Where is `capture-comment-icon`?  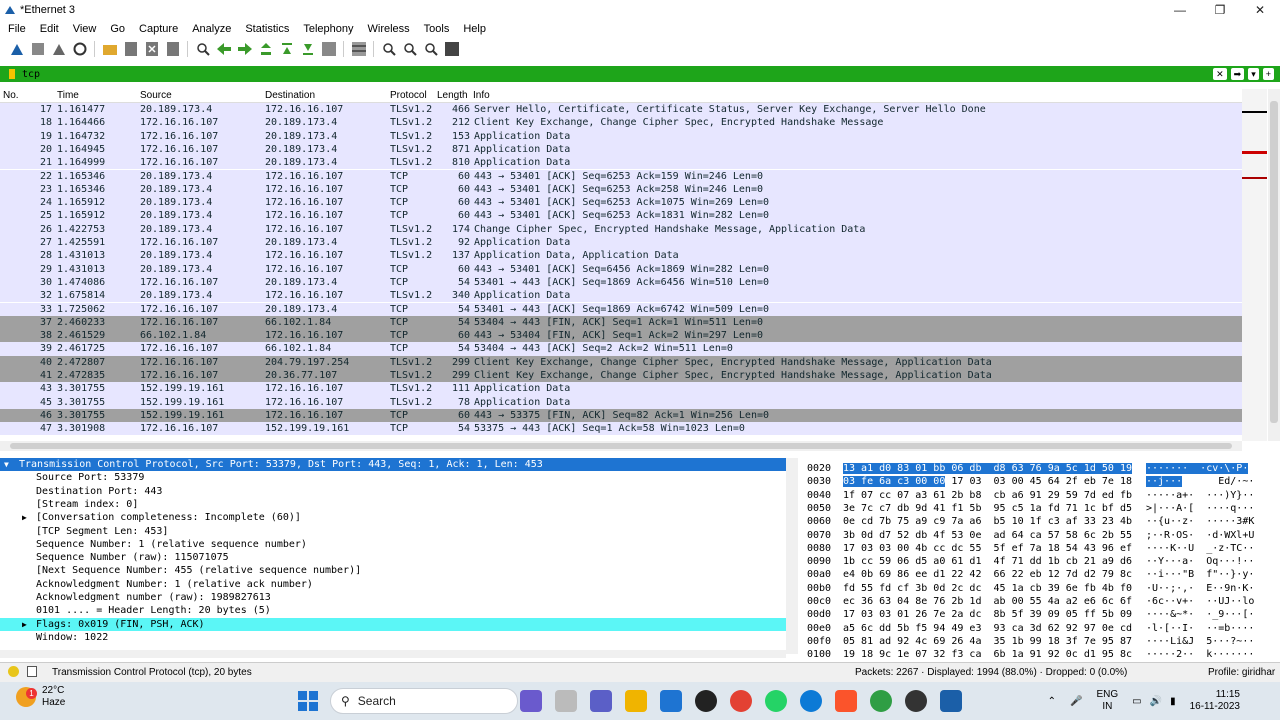 capture-comment-icon is located at coordinates (32, 671).